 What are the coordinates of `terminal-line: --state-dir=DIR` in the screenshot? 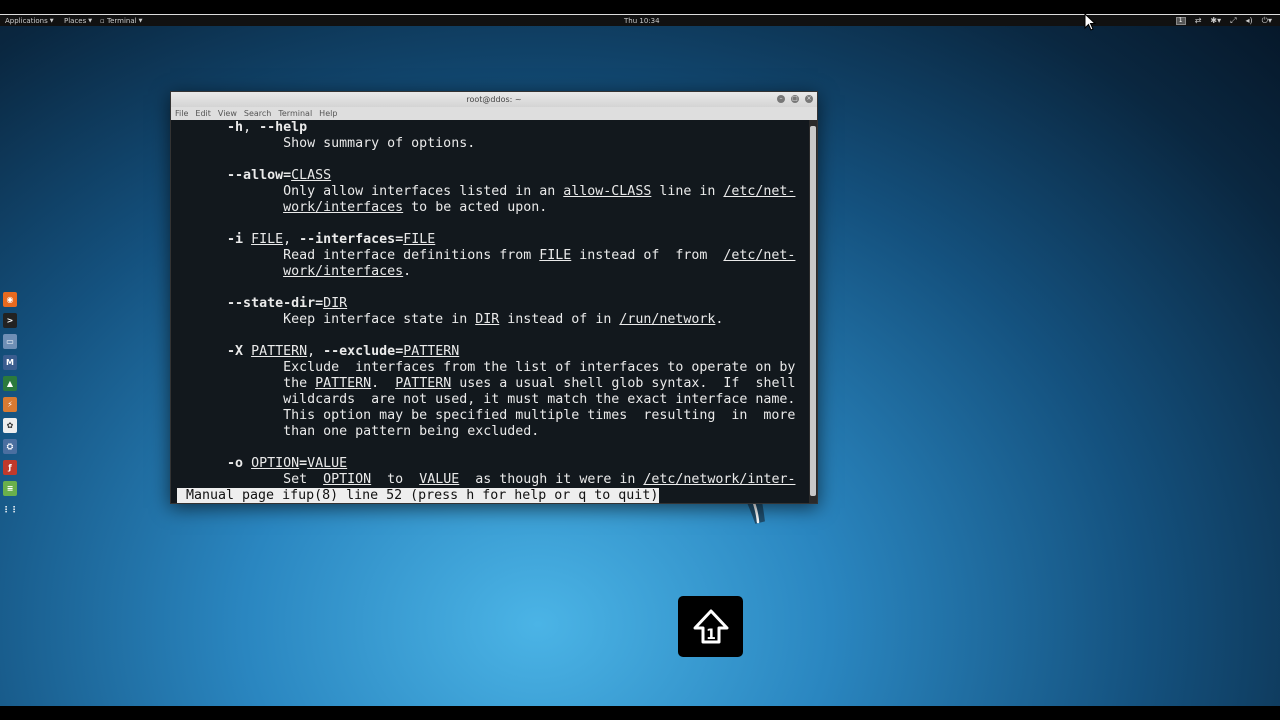 It's located at (259, 304).